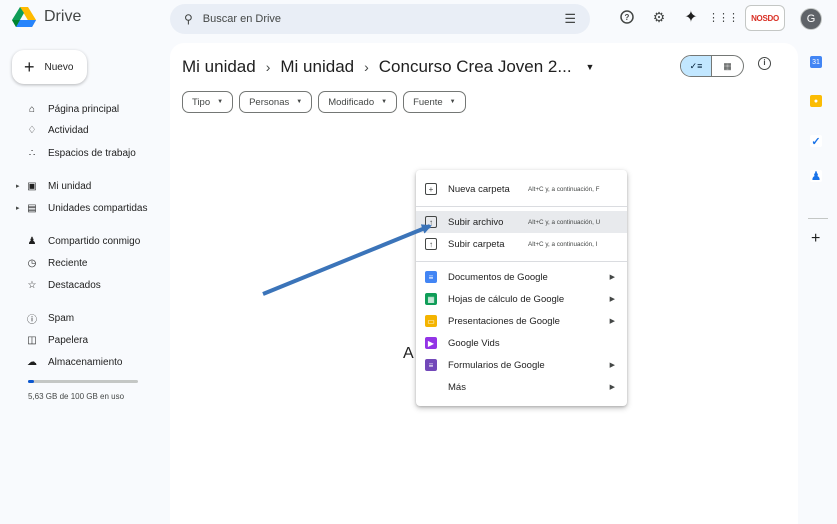  What do you see at coordinates (32, 320) in the screenshot?
I see `spam-icon: ⓘ` at bounding box center [32, 320].